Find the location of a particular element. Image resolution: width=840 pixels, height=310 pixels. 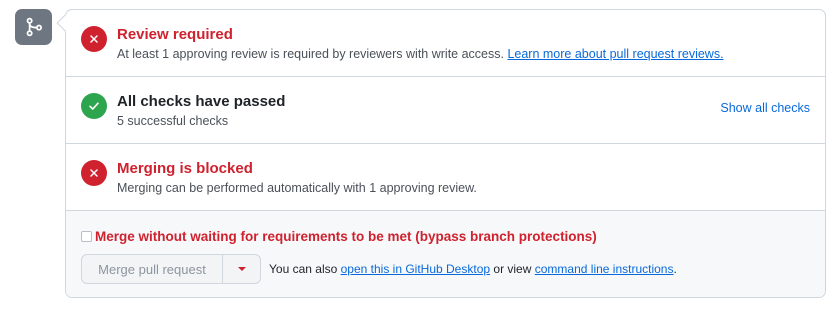

learn-more-reviews-link: Learn more about pull request reviews. is located at coordinates (615, 54).